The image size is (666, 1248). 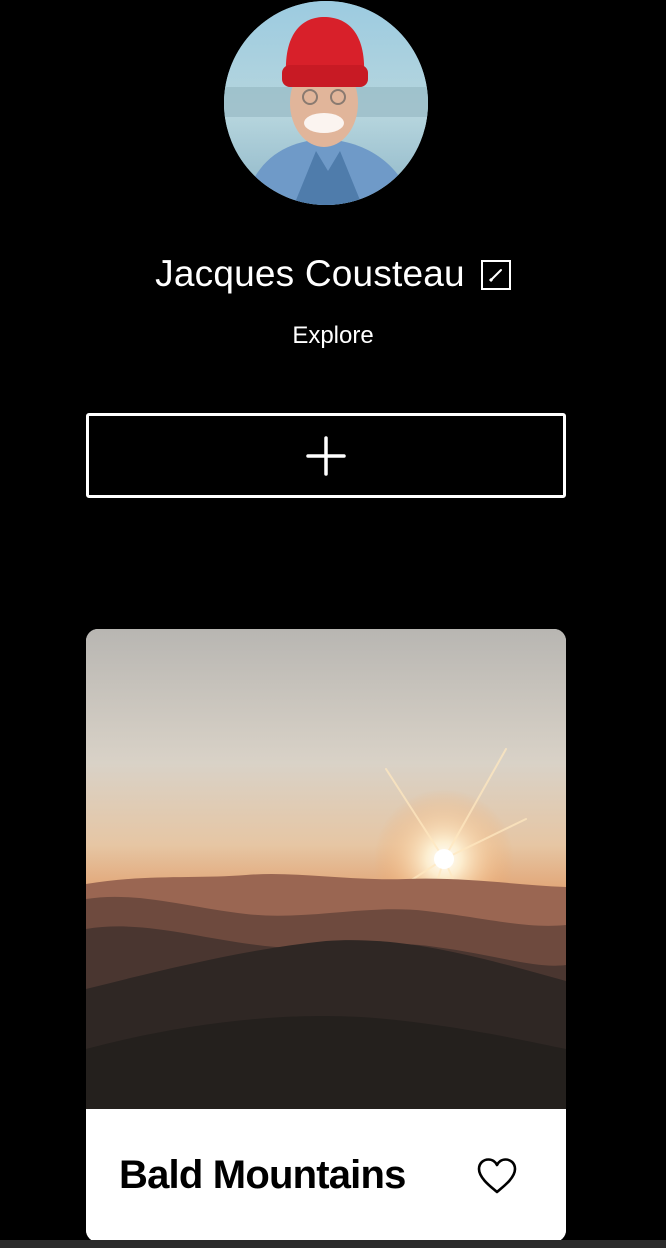 I want to click on plus-icon, so click(x=326, y=455).